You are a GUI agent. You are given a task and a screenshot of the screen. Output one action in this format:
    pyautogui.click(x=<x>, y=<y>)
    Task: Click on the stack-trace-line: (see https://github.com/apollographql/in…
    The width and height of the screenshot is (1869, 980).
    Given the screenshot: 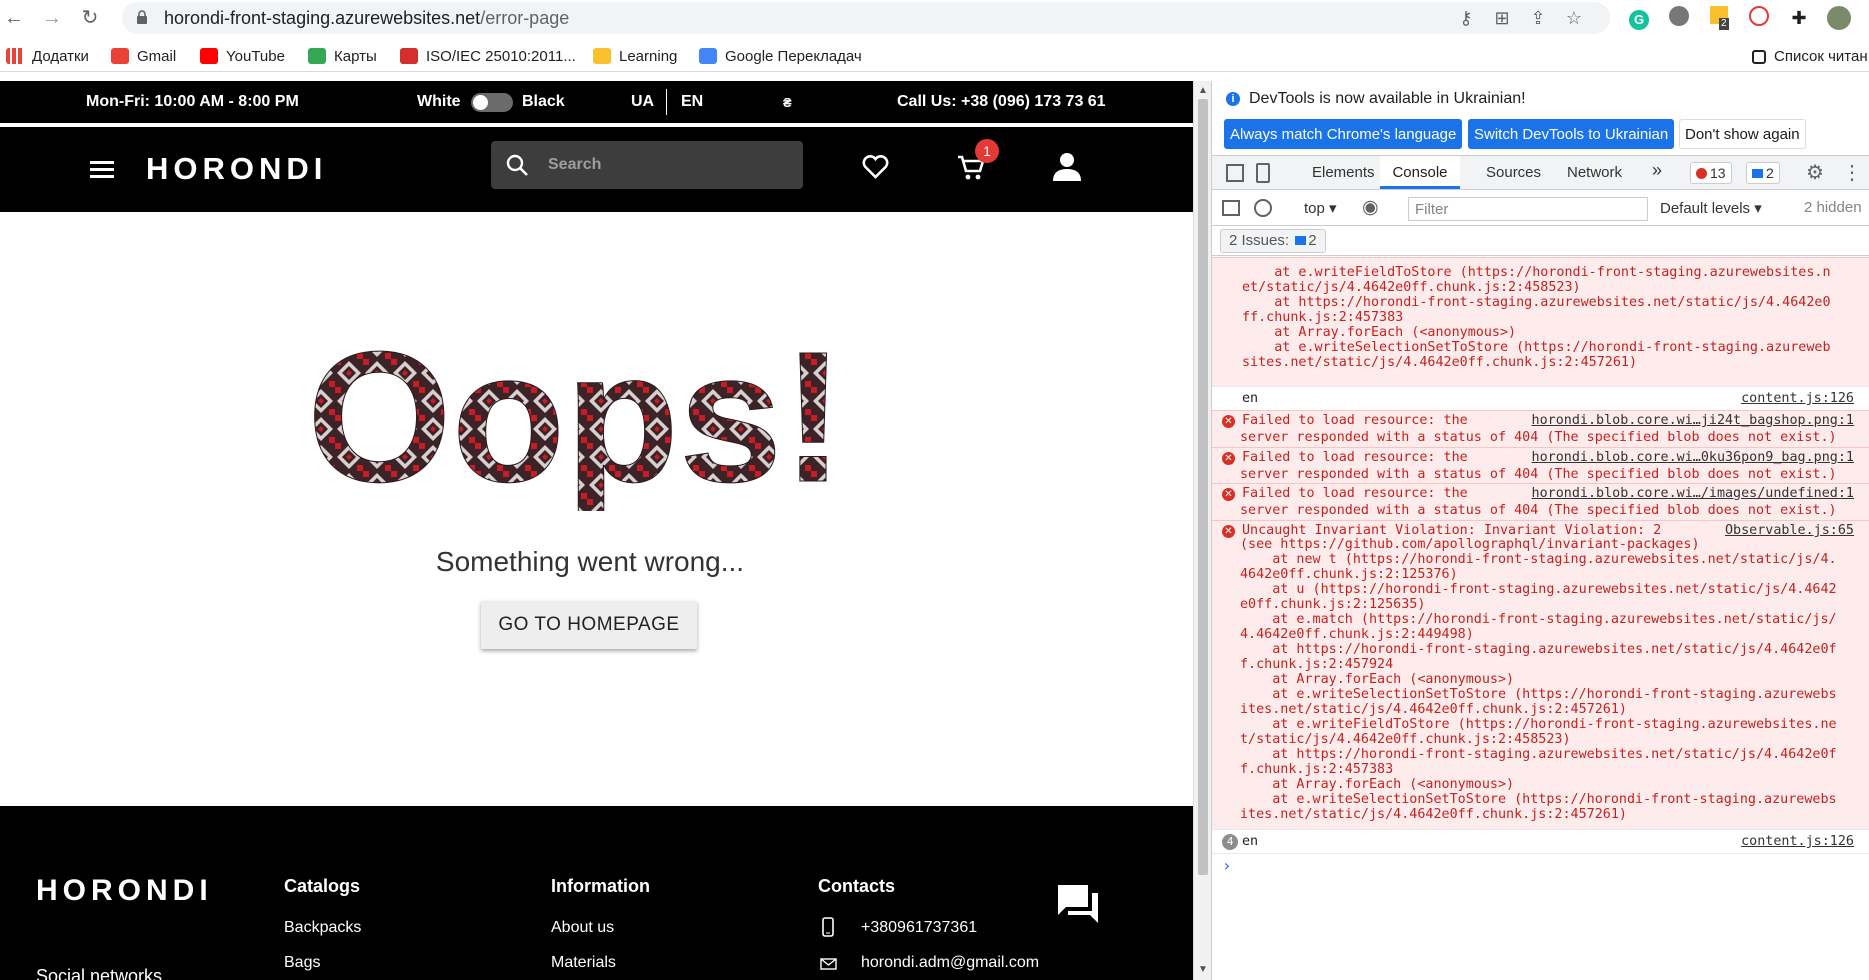 What is the action you would take?
    pyautogui.click(x=1470, y=544)
    